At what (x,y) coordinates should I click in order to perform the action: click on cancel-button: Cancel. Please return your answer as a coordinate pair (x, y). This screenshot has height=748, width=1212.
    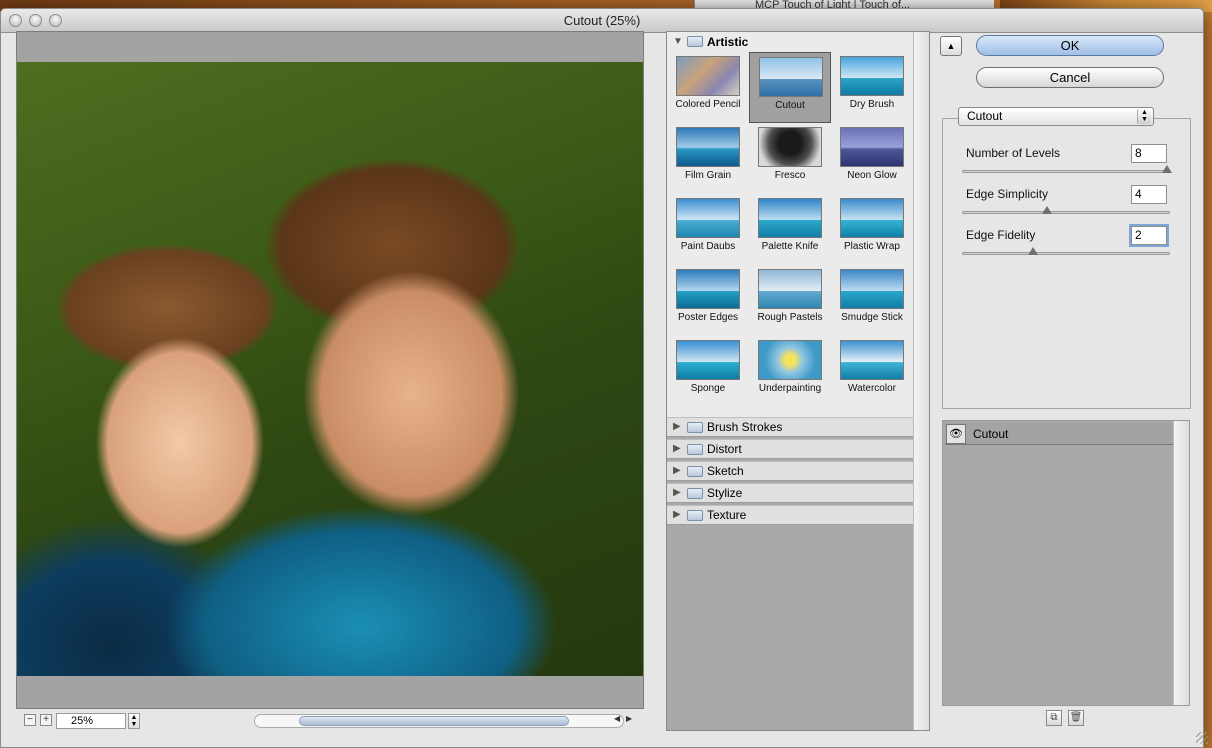
    Looking at the image, I should click on (1070, 77).